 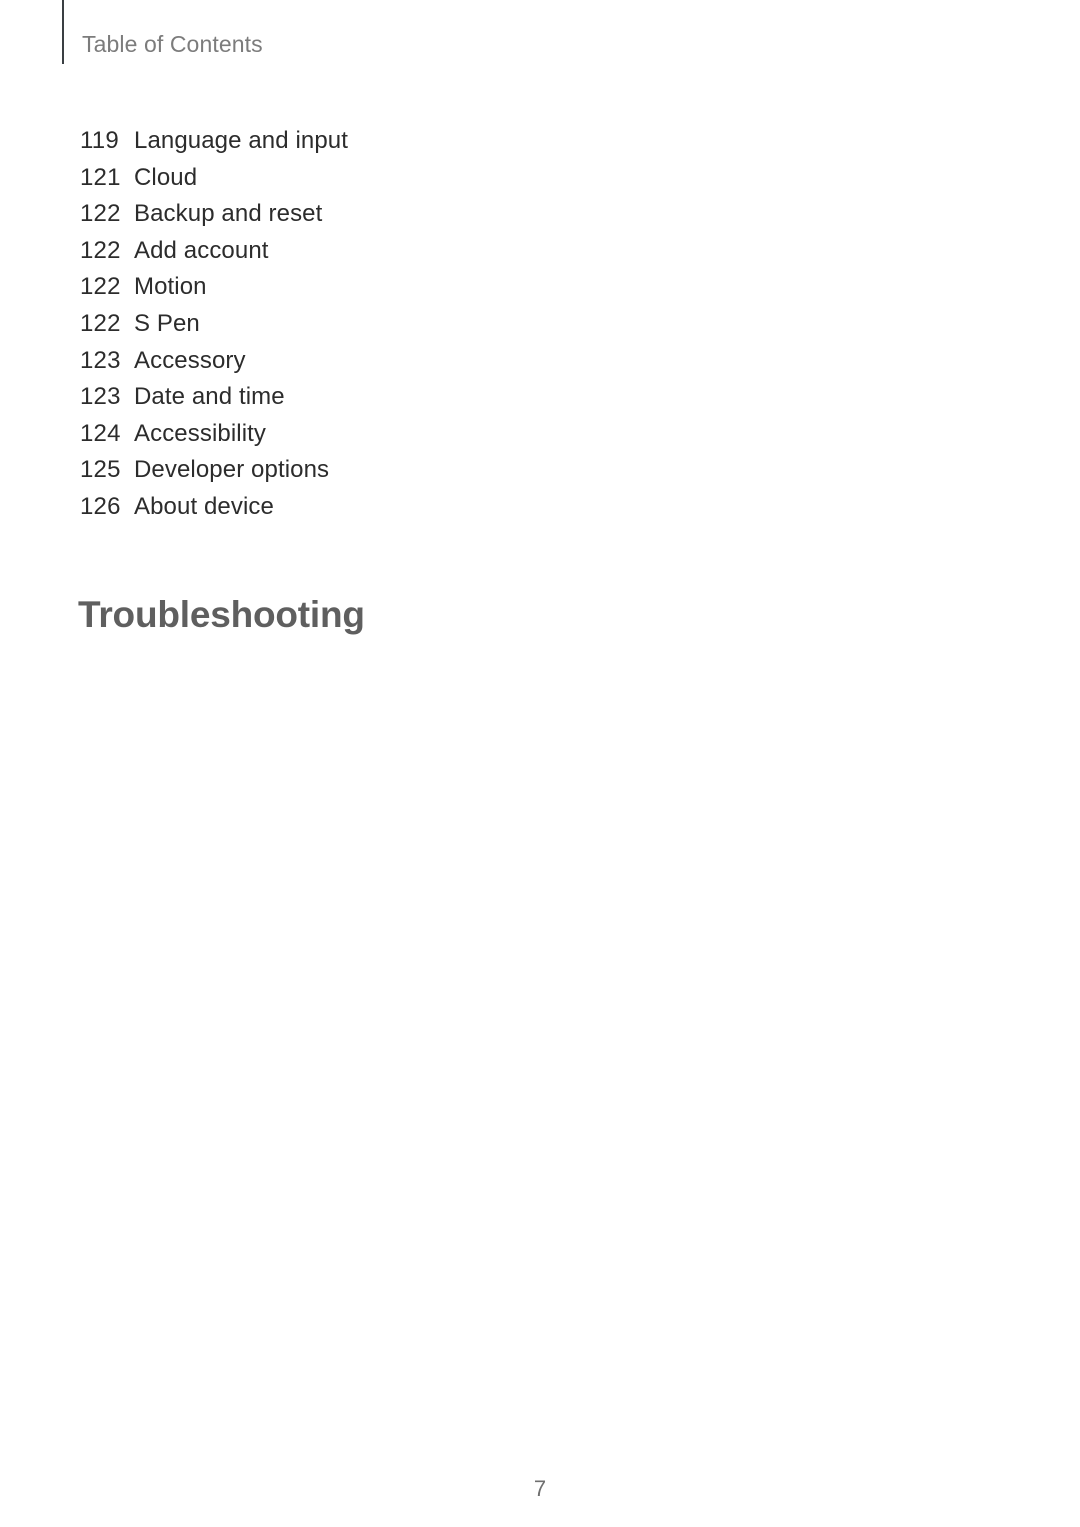 I want to click on toc-entry: 121 Cloud, so click(x=400, y=178).